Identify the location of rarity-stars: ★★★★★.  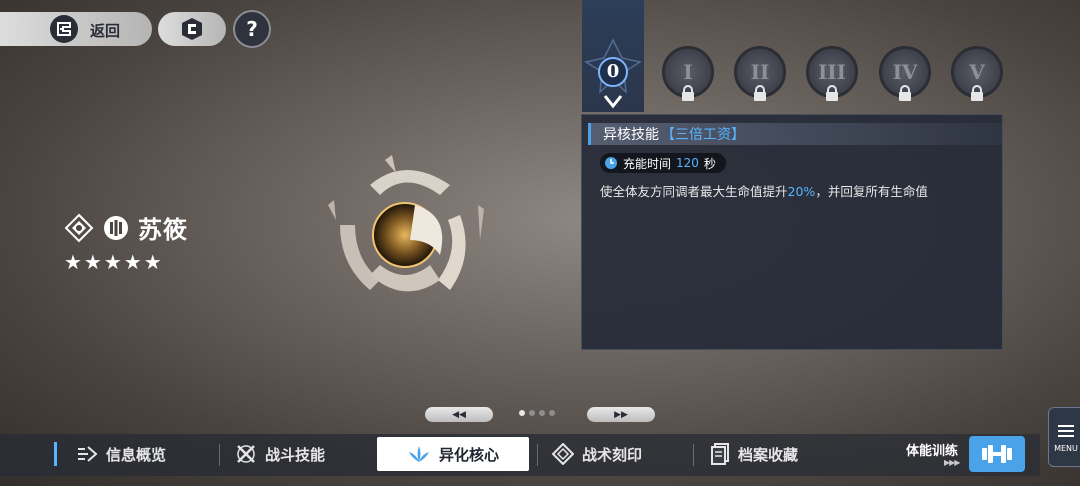
(114, 262).